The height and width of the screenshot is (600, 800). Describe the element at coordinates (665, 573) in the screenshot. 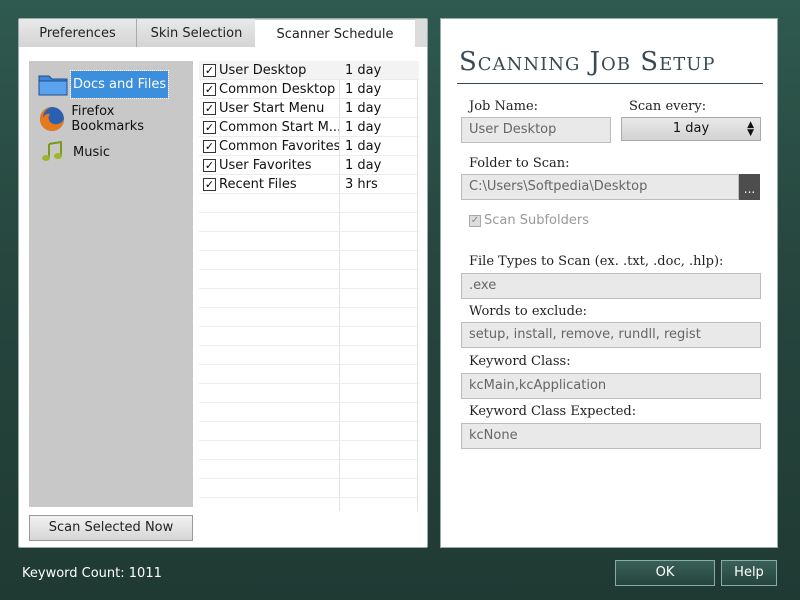

I see `ok-button: OK` at that location.